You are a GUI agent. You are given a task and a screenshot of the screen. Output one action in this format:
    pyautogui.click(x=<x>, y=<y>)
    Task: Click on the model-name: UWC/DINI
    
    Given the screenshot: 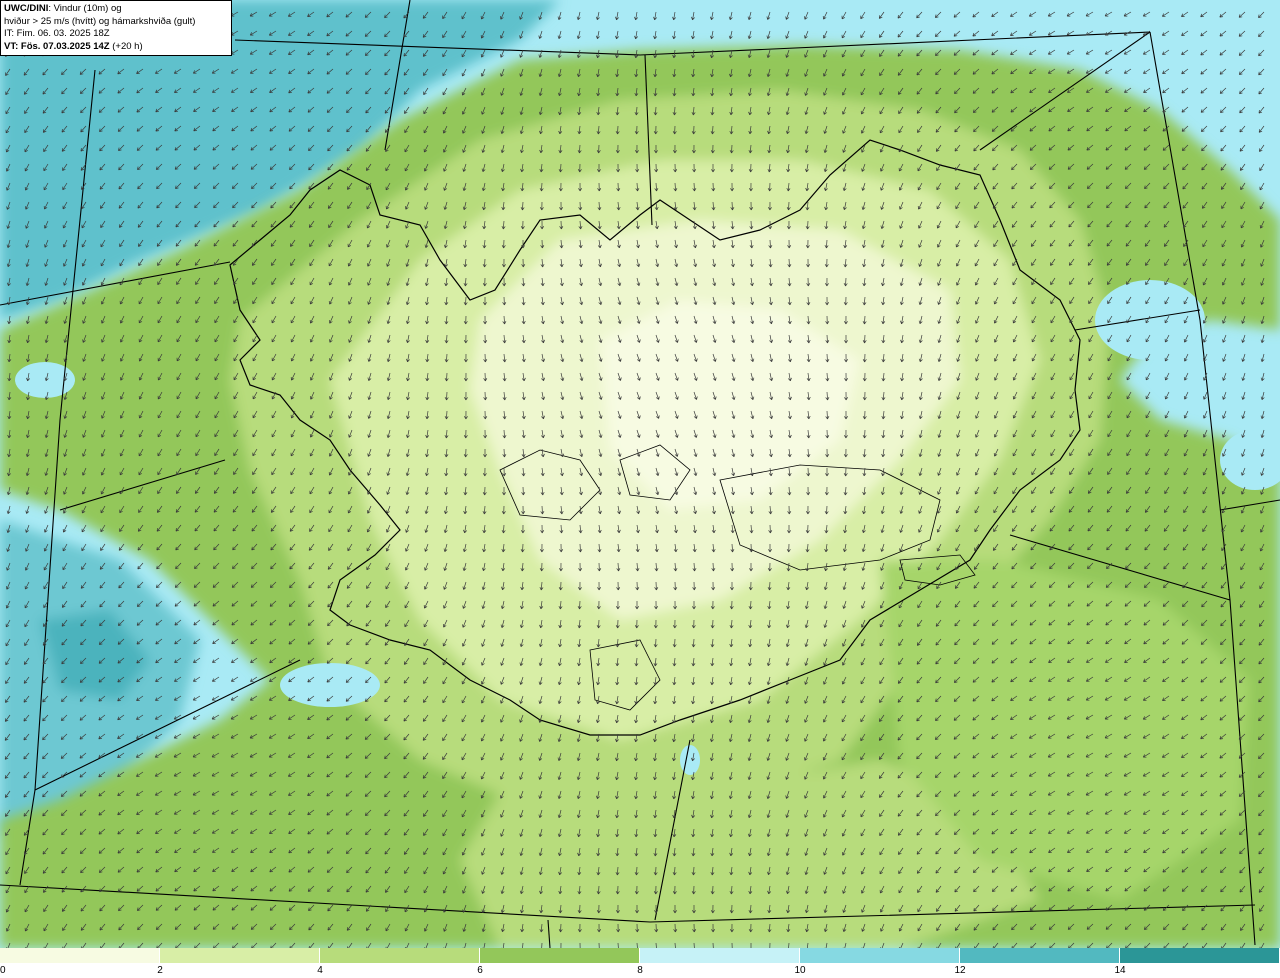 What is the action you would take?
    pyautogui.click(x=26, y=8)
    